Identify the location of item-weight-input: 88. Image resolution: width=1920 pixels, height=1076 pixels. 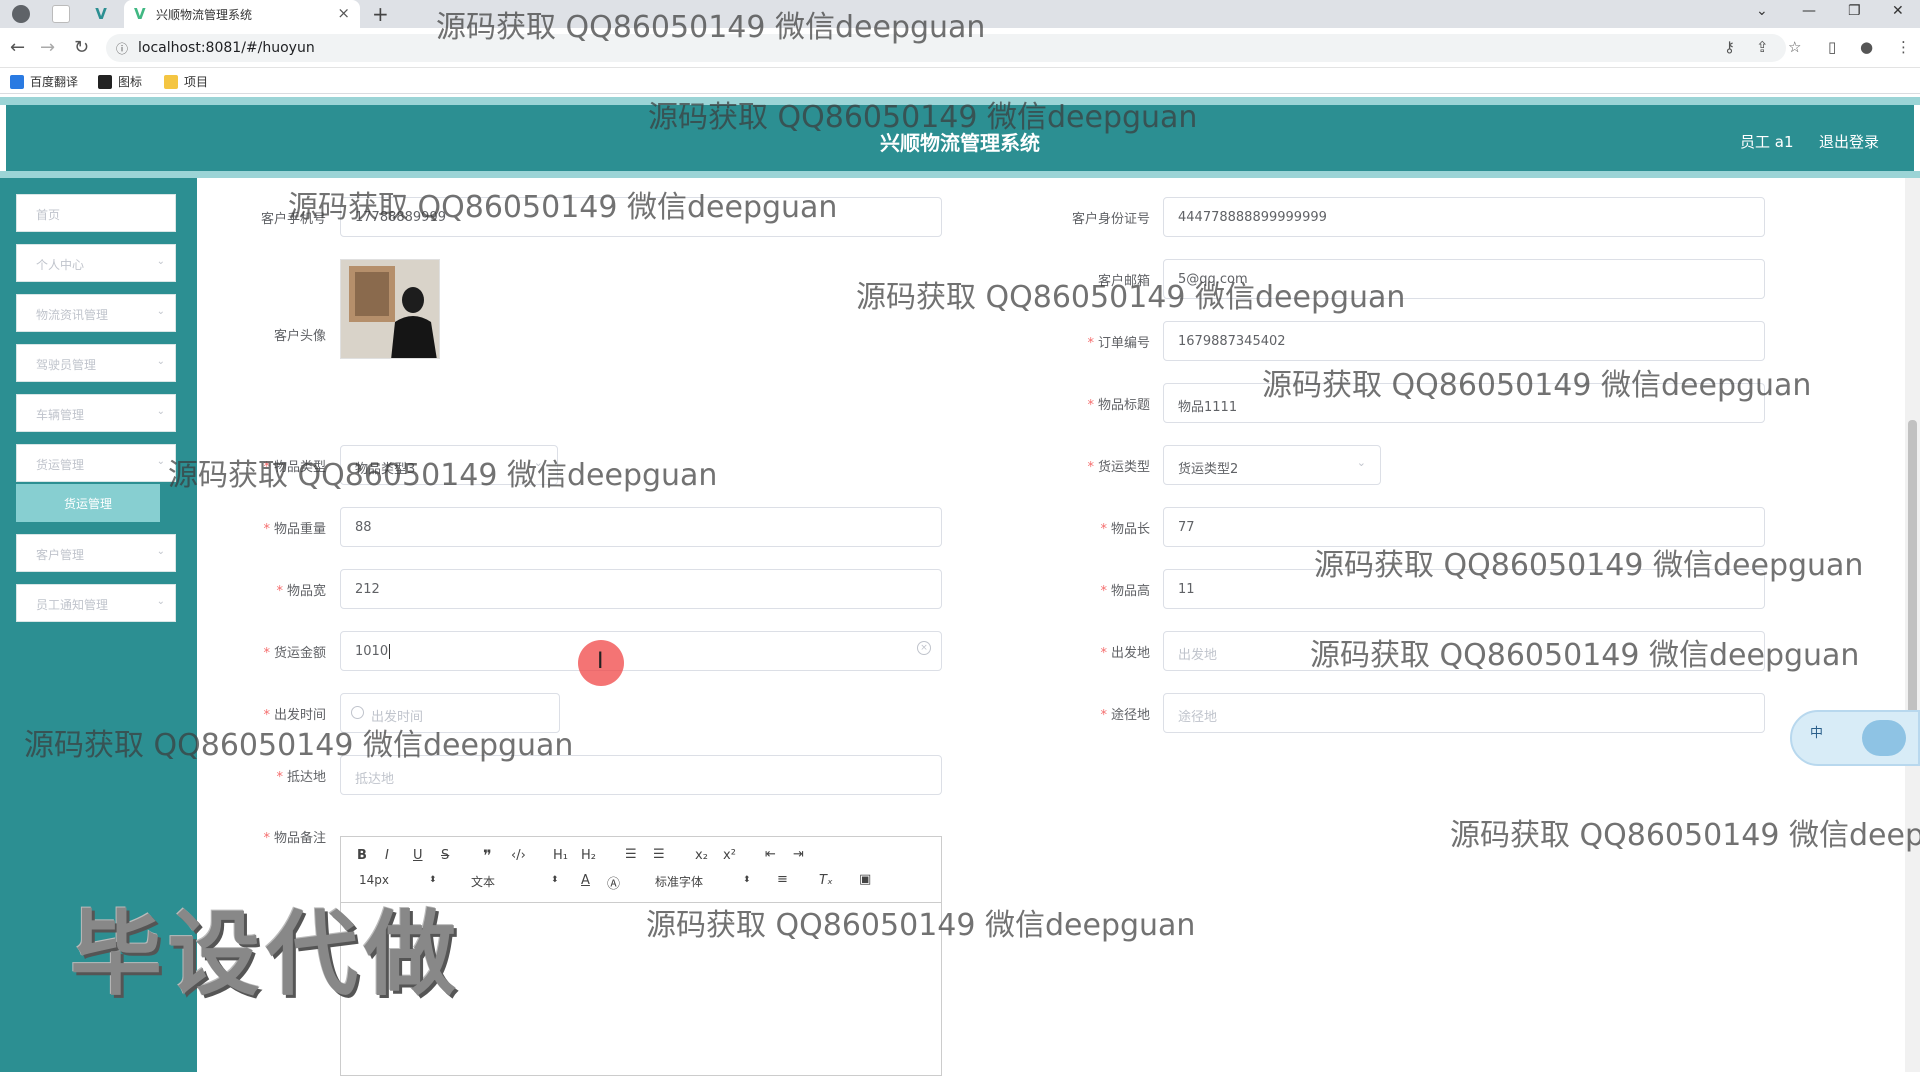
(641, 527).